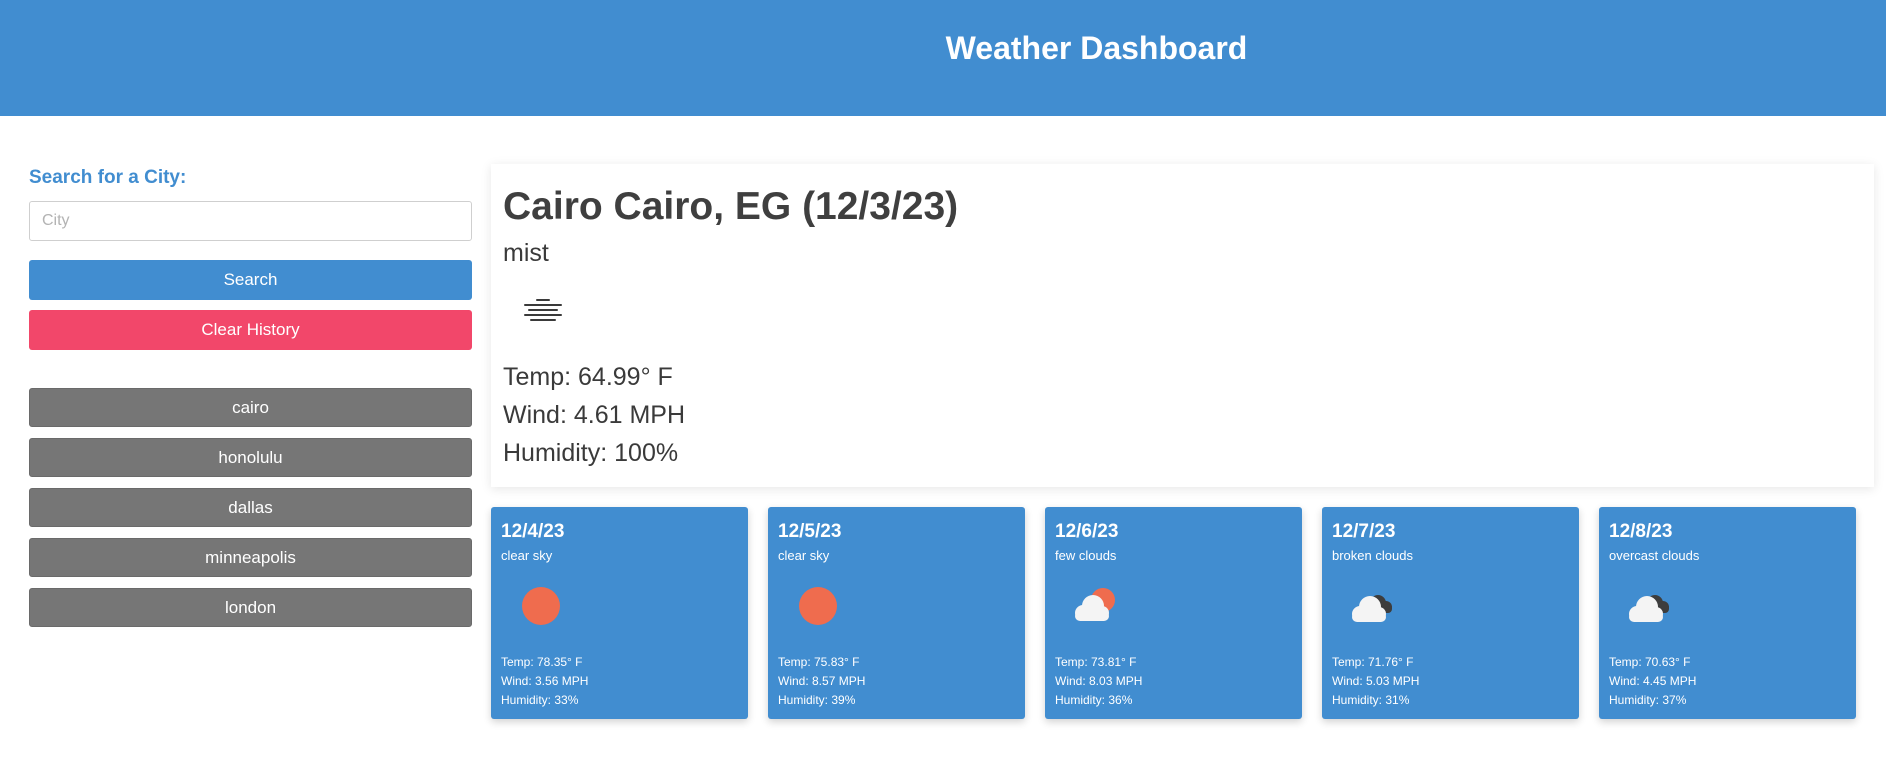 This screenshot has height=761, width=1886. What do you see at coordinates (817, 700) in the screenshot?
I see `forecast-humidity: Humidity: 39%` at bounding box center [817, 700].